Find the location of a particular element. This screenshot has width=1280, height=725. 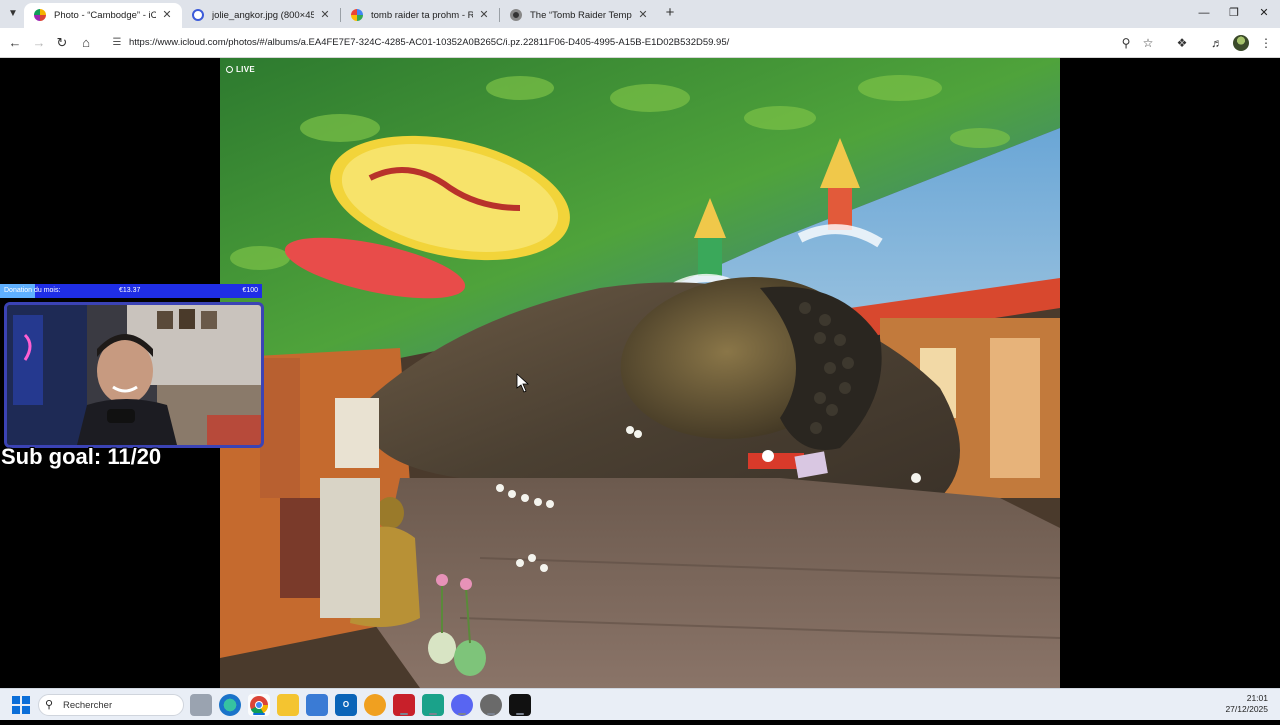

goal-label: Donation du mois: is located at coordinates (32, 290).